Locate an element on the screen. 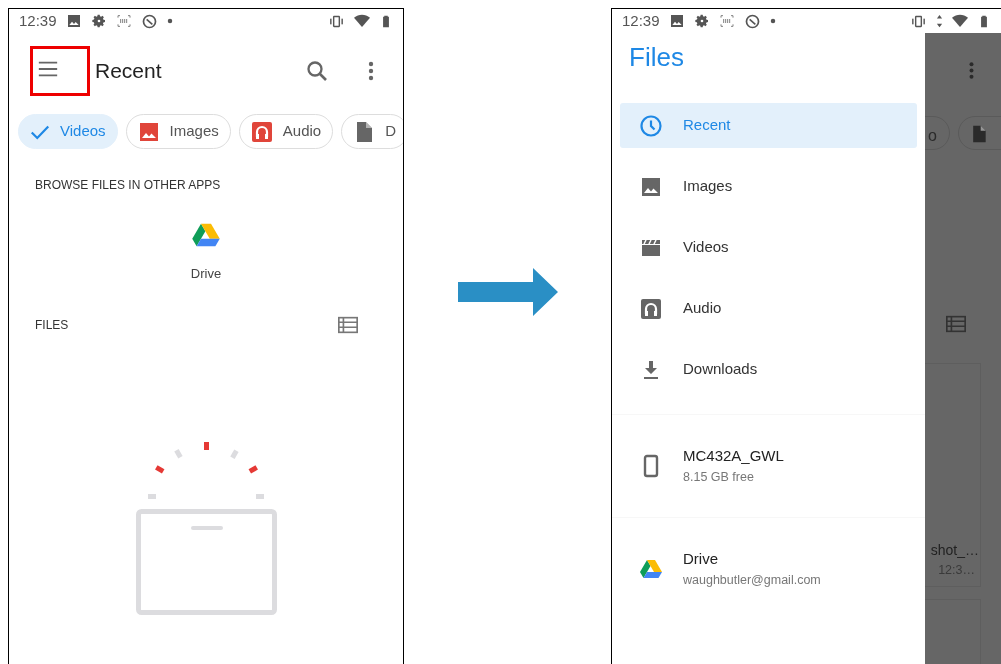 The image size is (1001, 664). search-icon is located at coordinates (317, 71).